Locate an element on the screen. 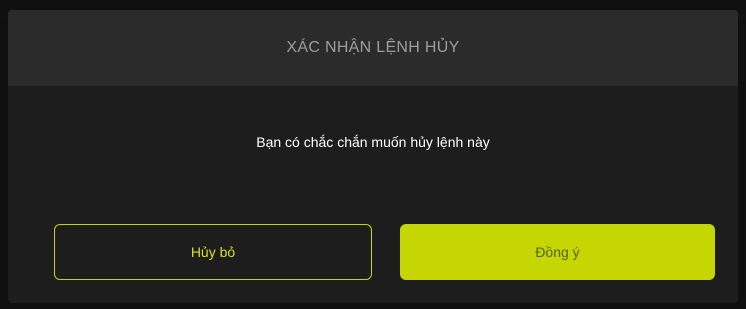  dialog-title: XÁC NHẬN LỆNH HỦY is located at coordinates (373, 47).